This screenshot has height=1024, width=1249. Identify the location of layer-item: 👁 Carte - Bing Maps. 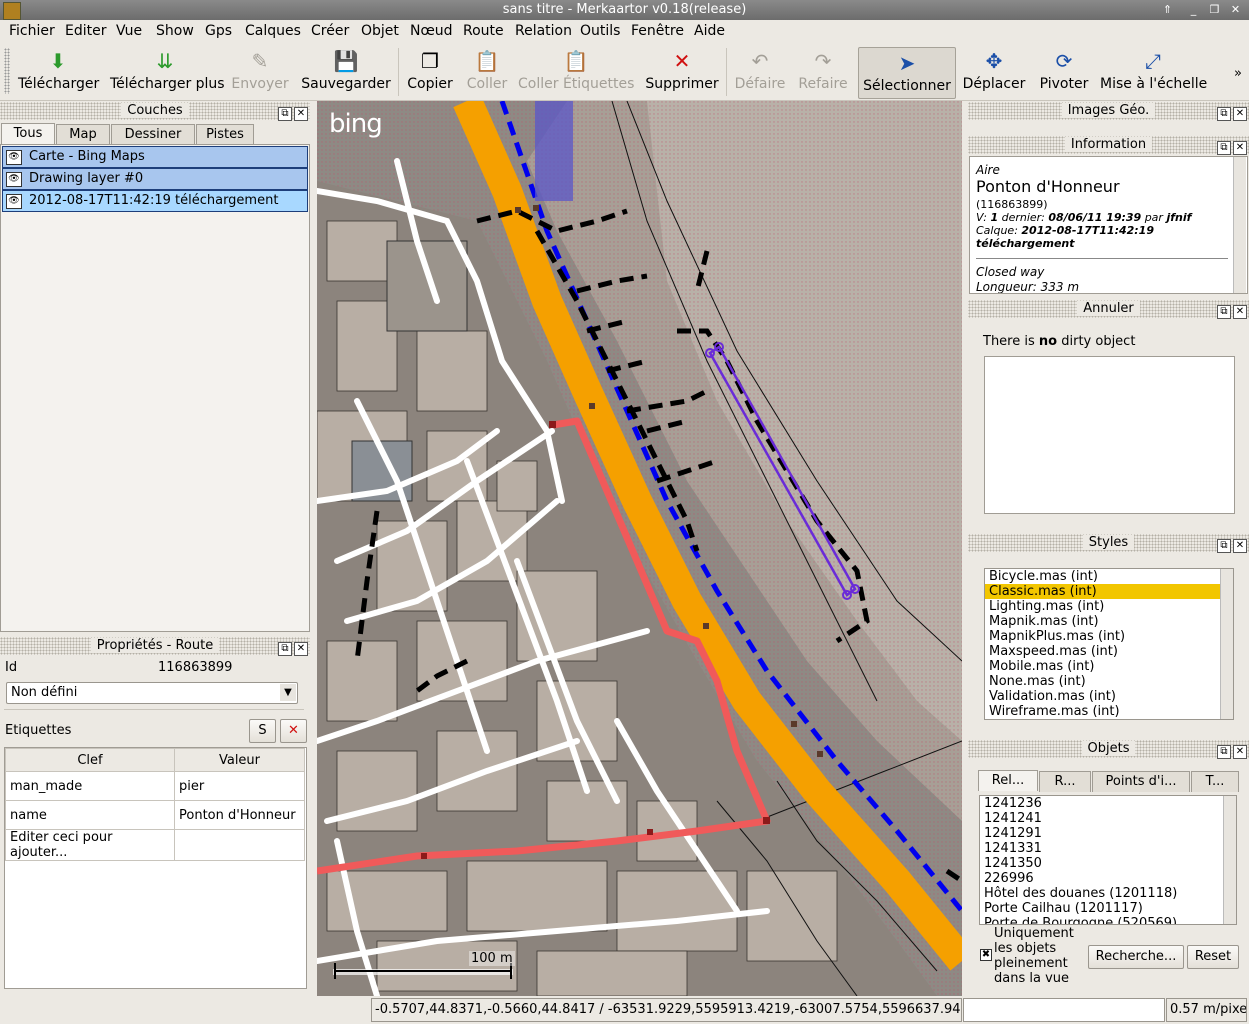
(155, 157).